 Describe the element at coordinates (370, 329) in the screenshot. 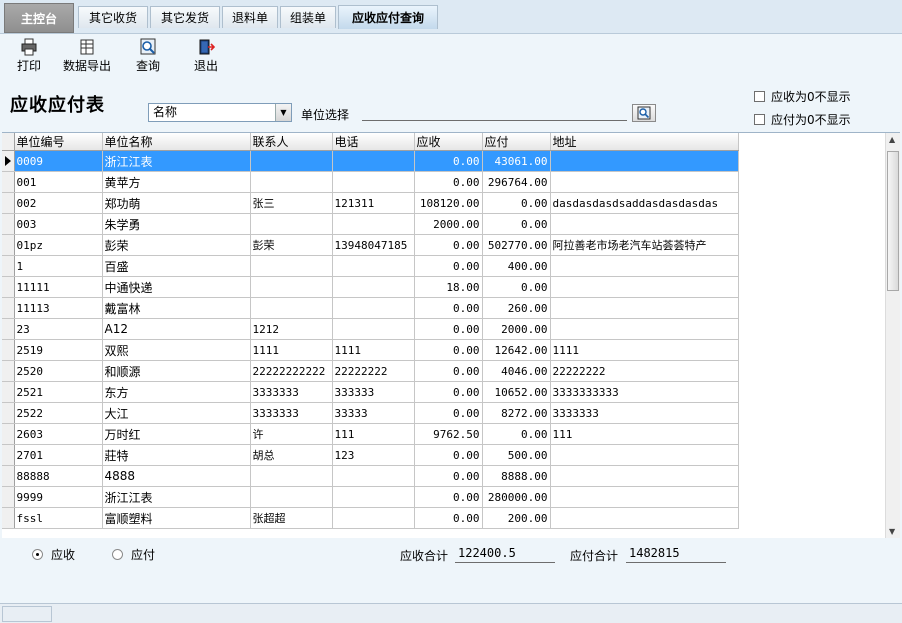

I see `table-row: 23 A12 1212 0.00 2000.00` at that location.